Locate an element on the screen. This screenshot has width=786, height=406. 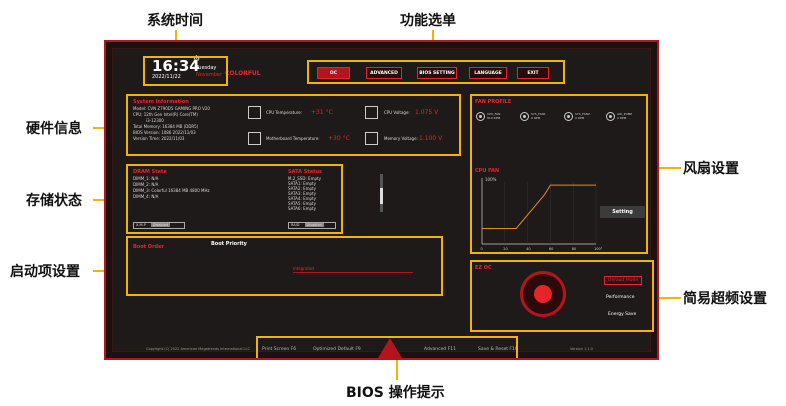
fan-info-aio: AIO_PUMP 0 RPM is located at coordinates (624, 116).